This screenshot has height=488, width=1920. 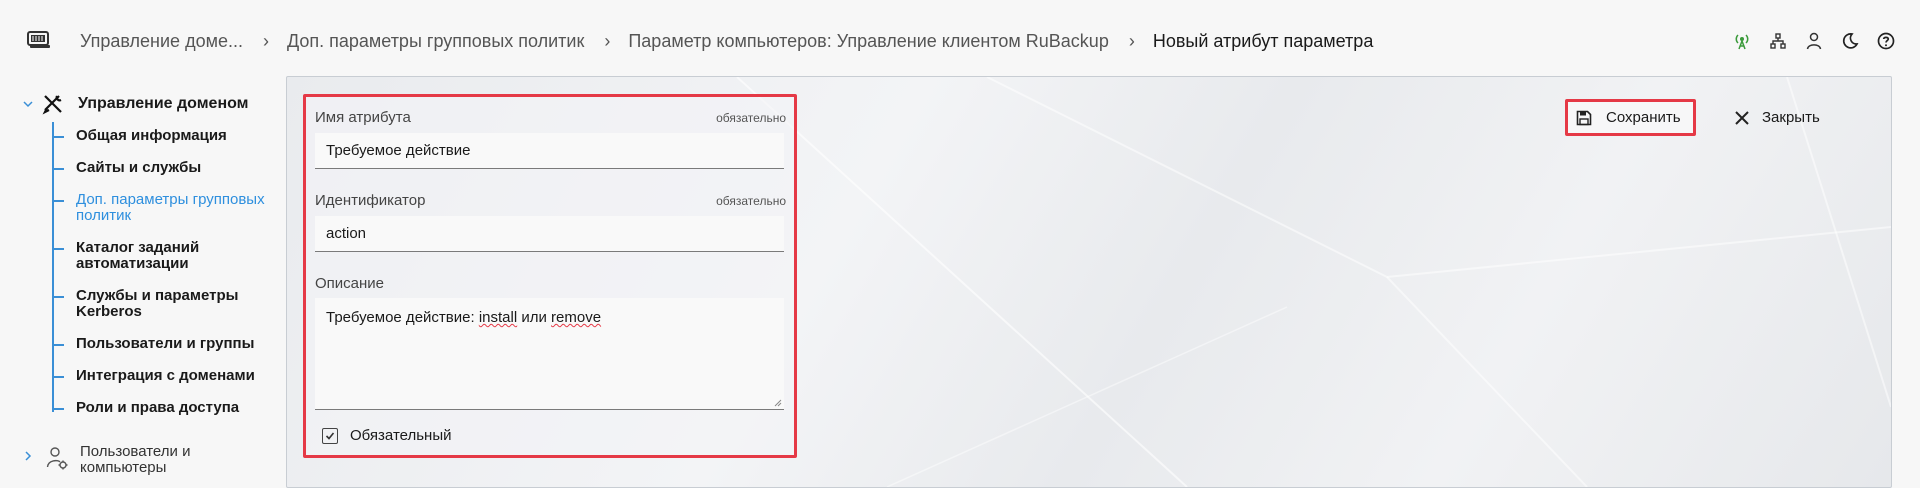 I want to click on identifier-label: Идентификатор, so click(x=370, y=200).